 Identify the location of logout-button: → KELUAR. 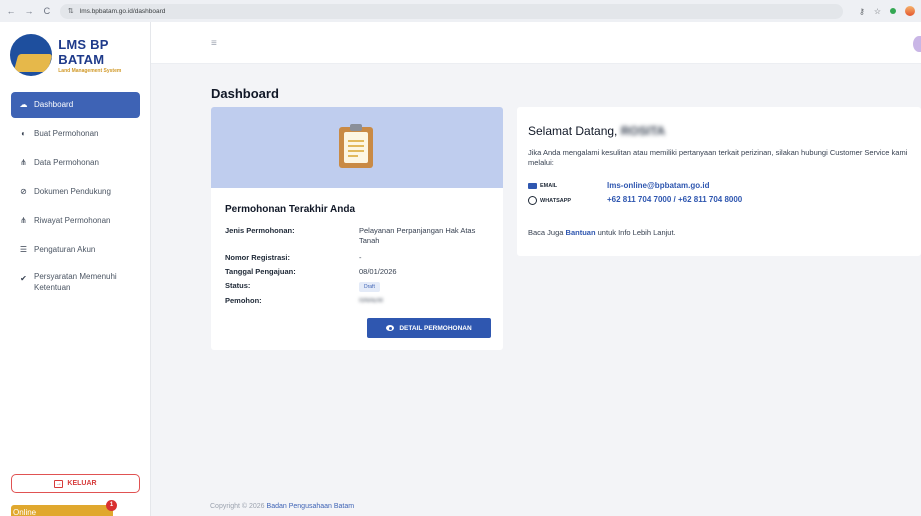
(75, 483).